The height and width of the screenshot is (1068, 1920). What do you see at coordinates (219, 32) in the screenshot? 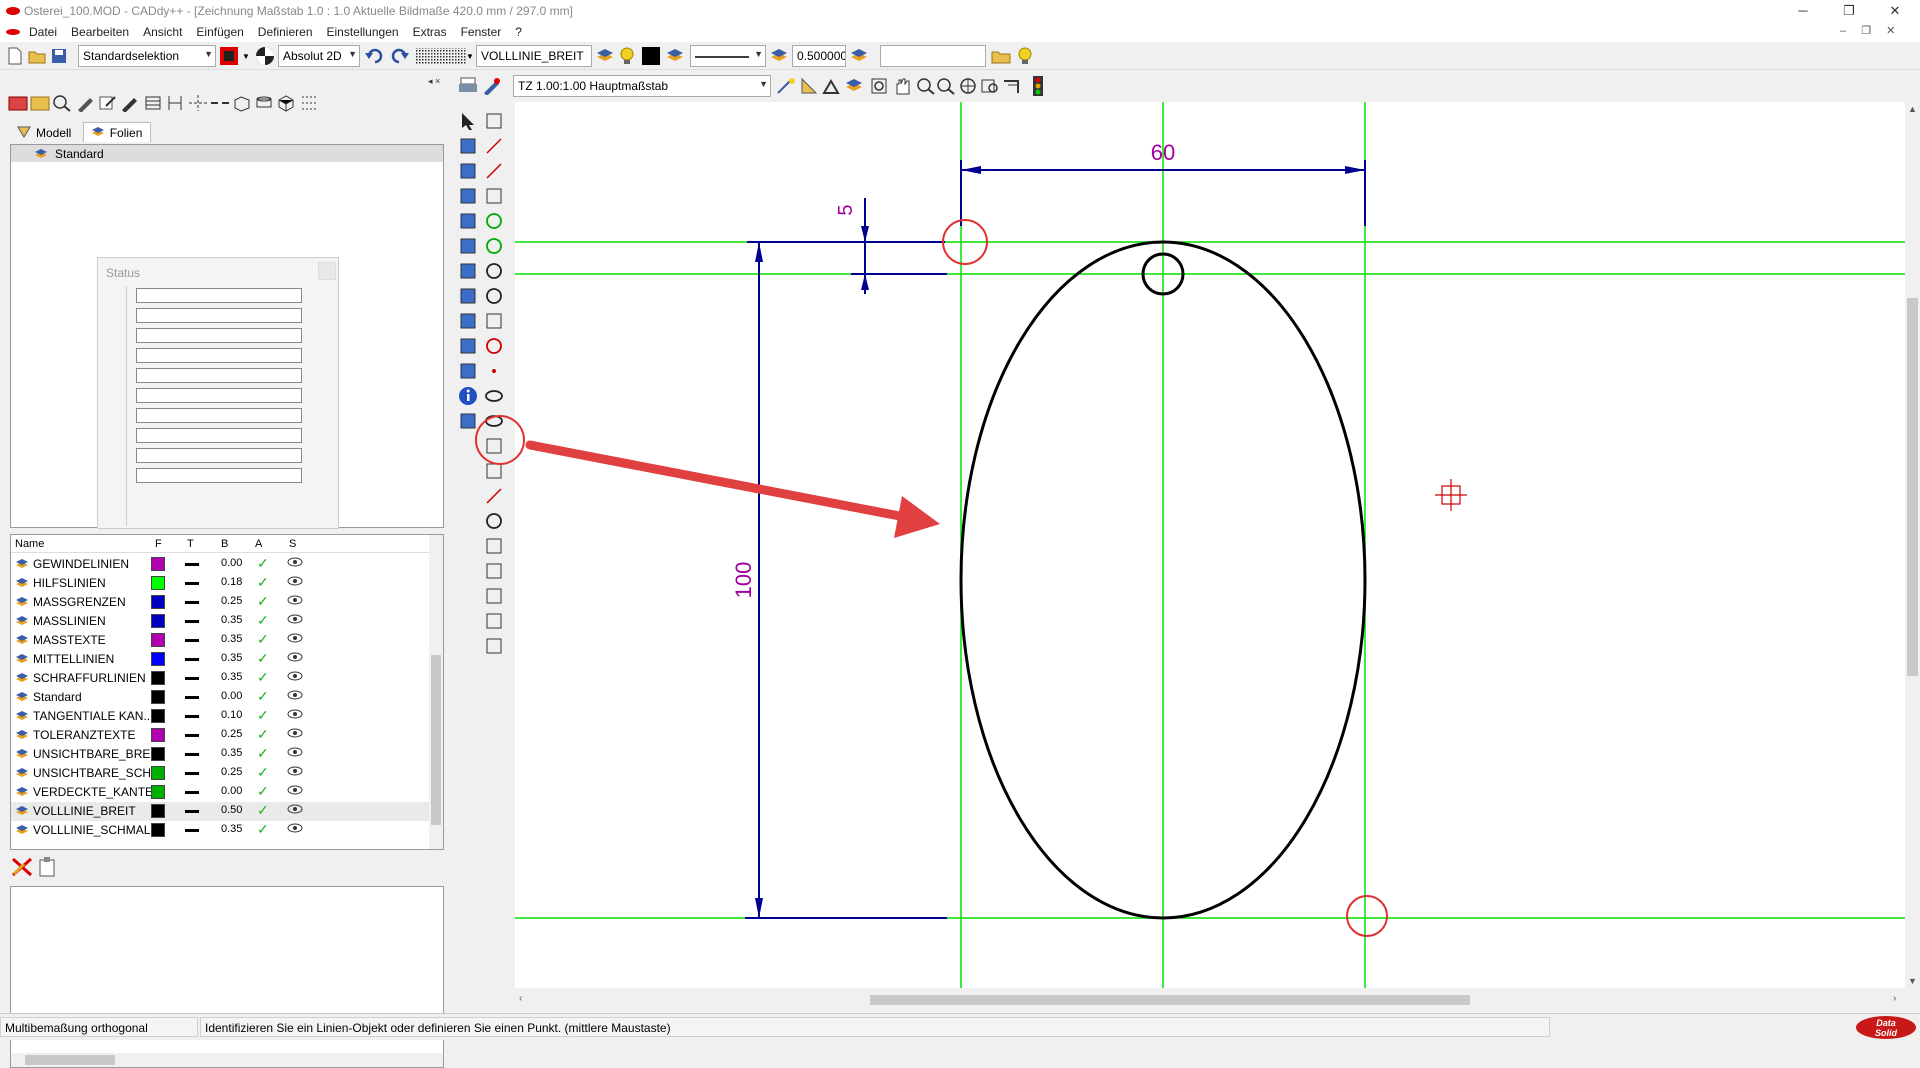
I see `menu-item-einfügen: Einfügen` at bounding box center [219, 32].